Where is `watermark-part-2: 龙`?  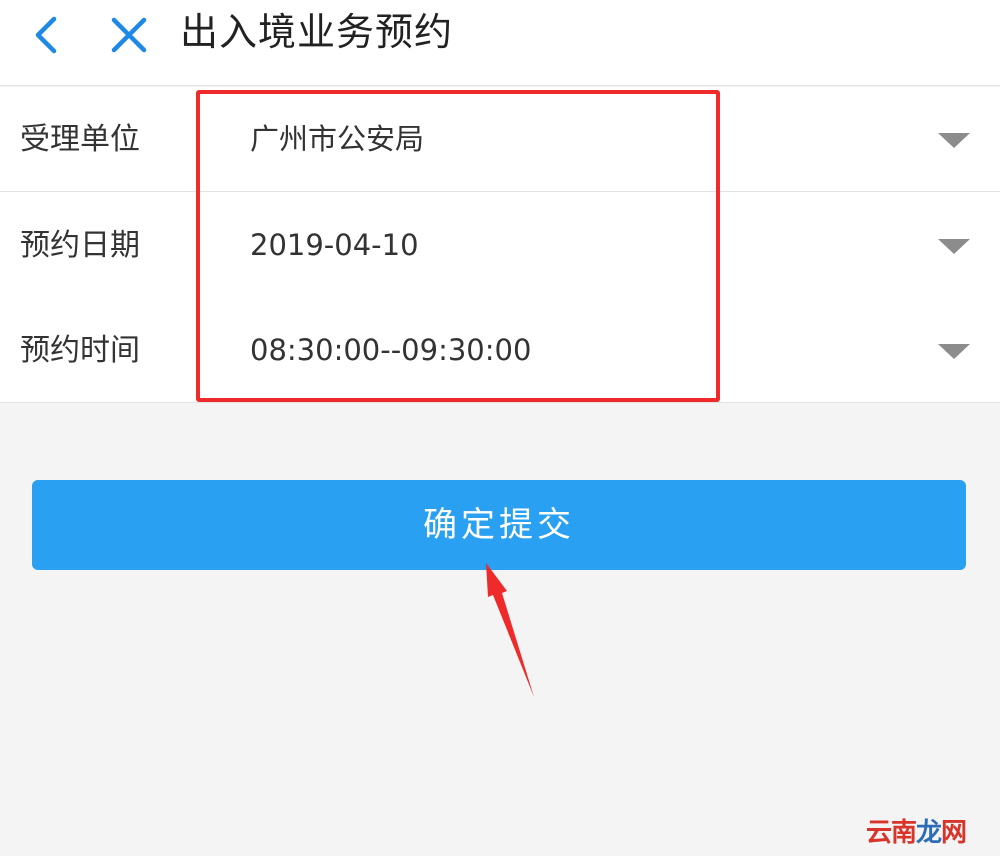
watermark-part-2: 龙 is located at coordinates (929, 833).